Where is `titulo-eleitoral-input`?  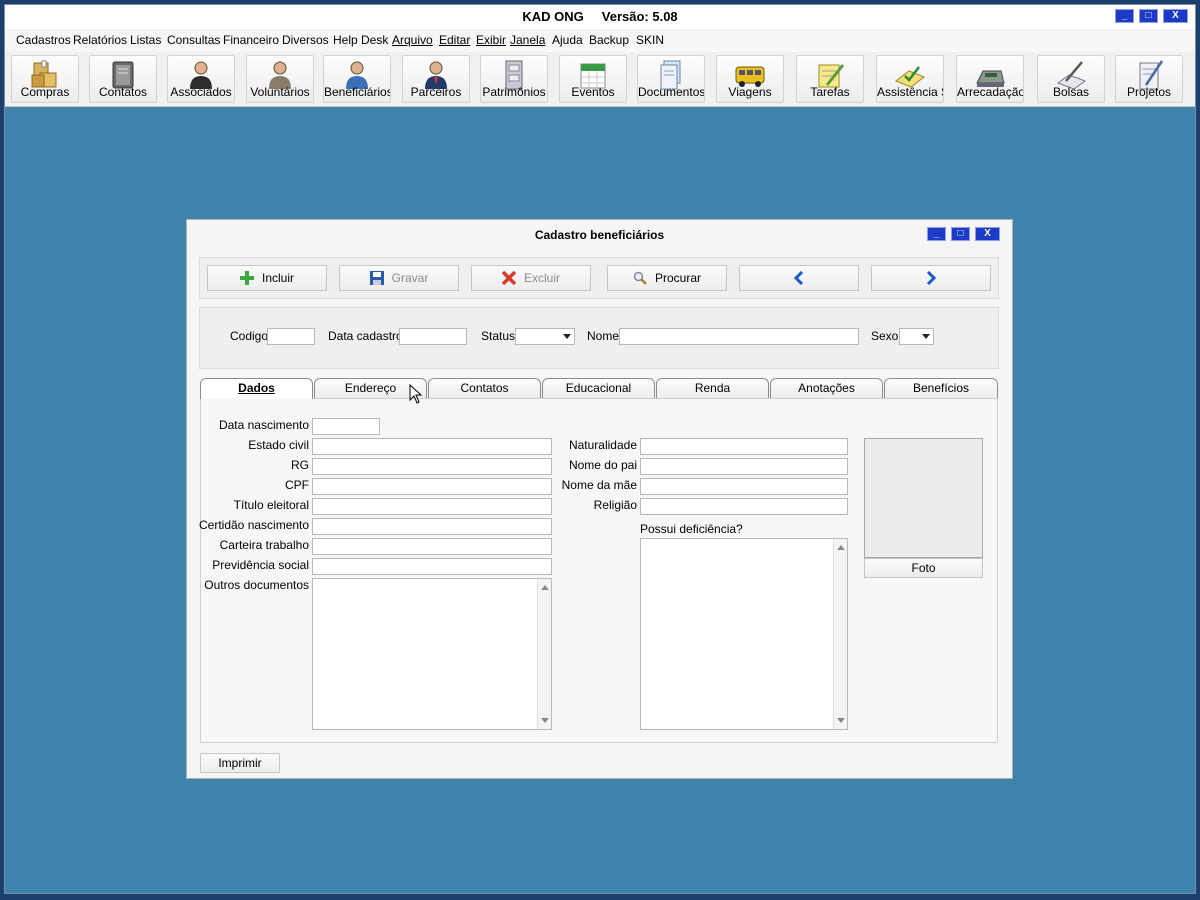
titulo-eleitoral-input is located at coordinates (432, 506).